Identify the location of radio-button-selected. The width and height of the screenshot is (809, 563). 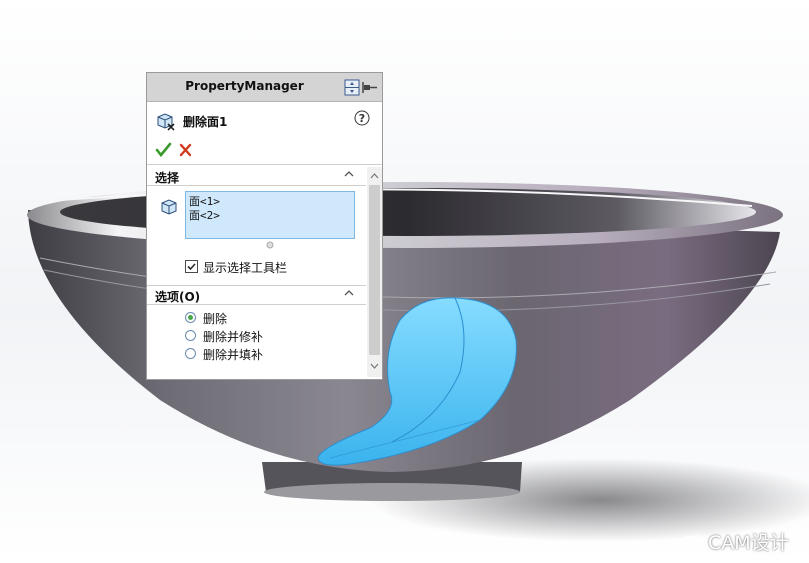
(190, 317).